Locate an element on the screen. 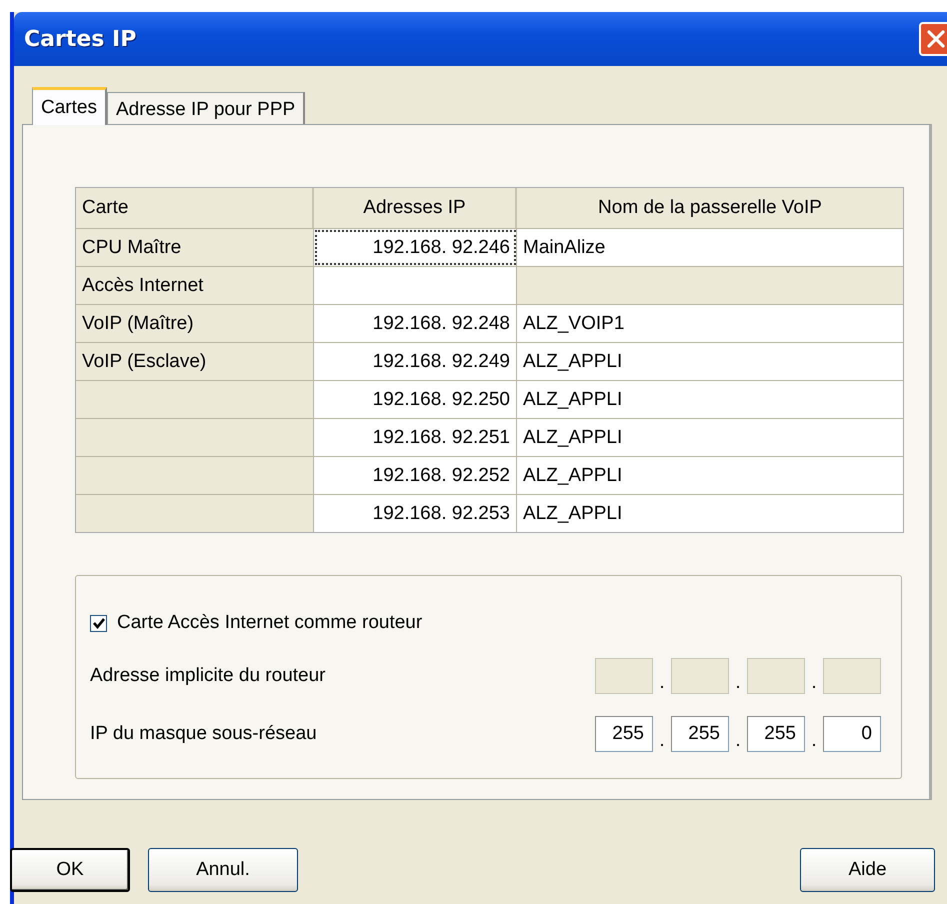 Image resolution: width=947 pixels, height=904 pixels. ip-cell: 192.168. 92.252 is located at coordinates (415, 475).